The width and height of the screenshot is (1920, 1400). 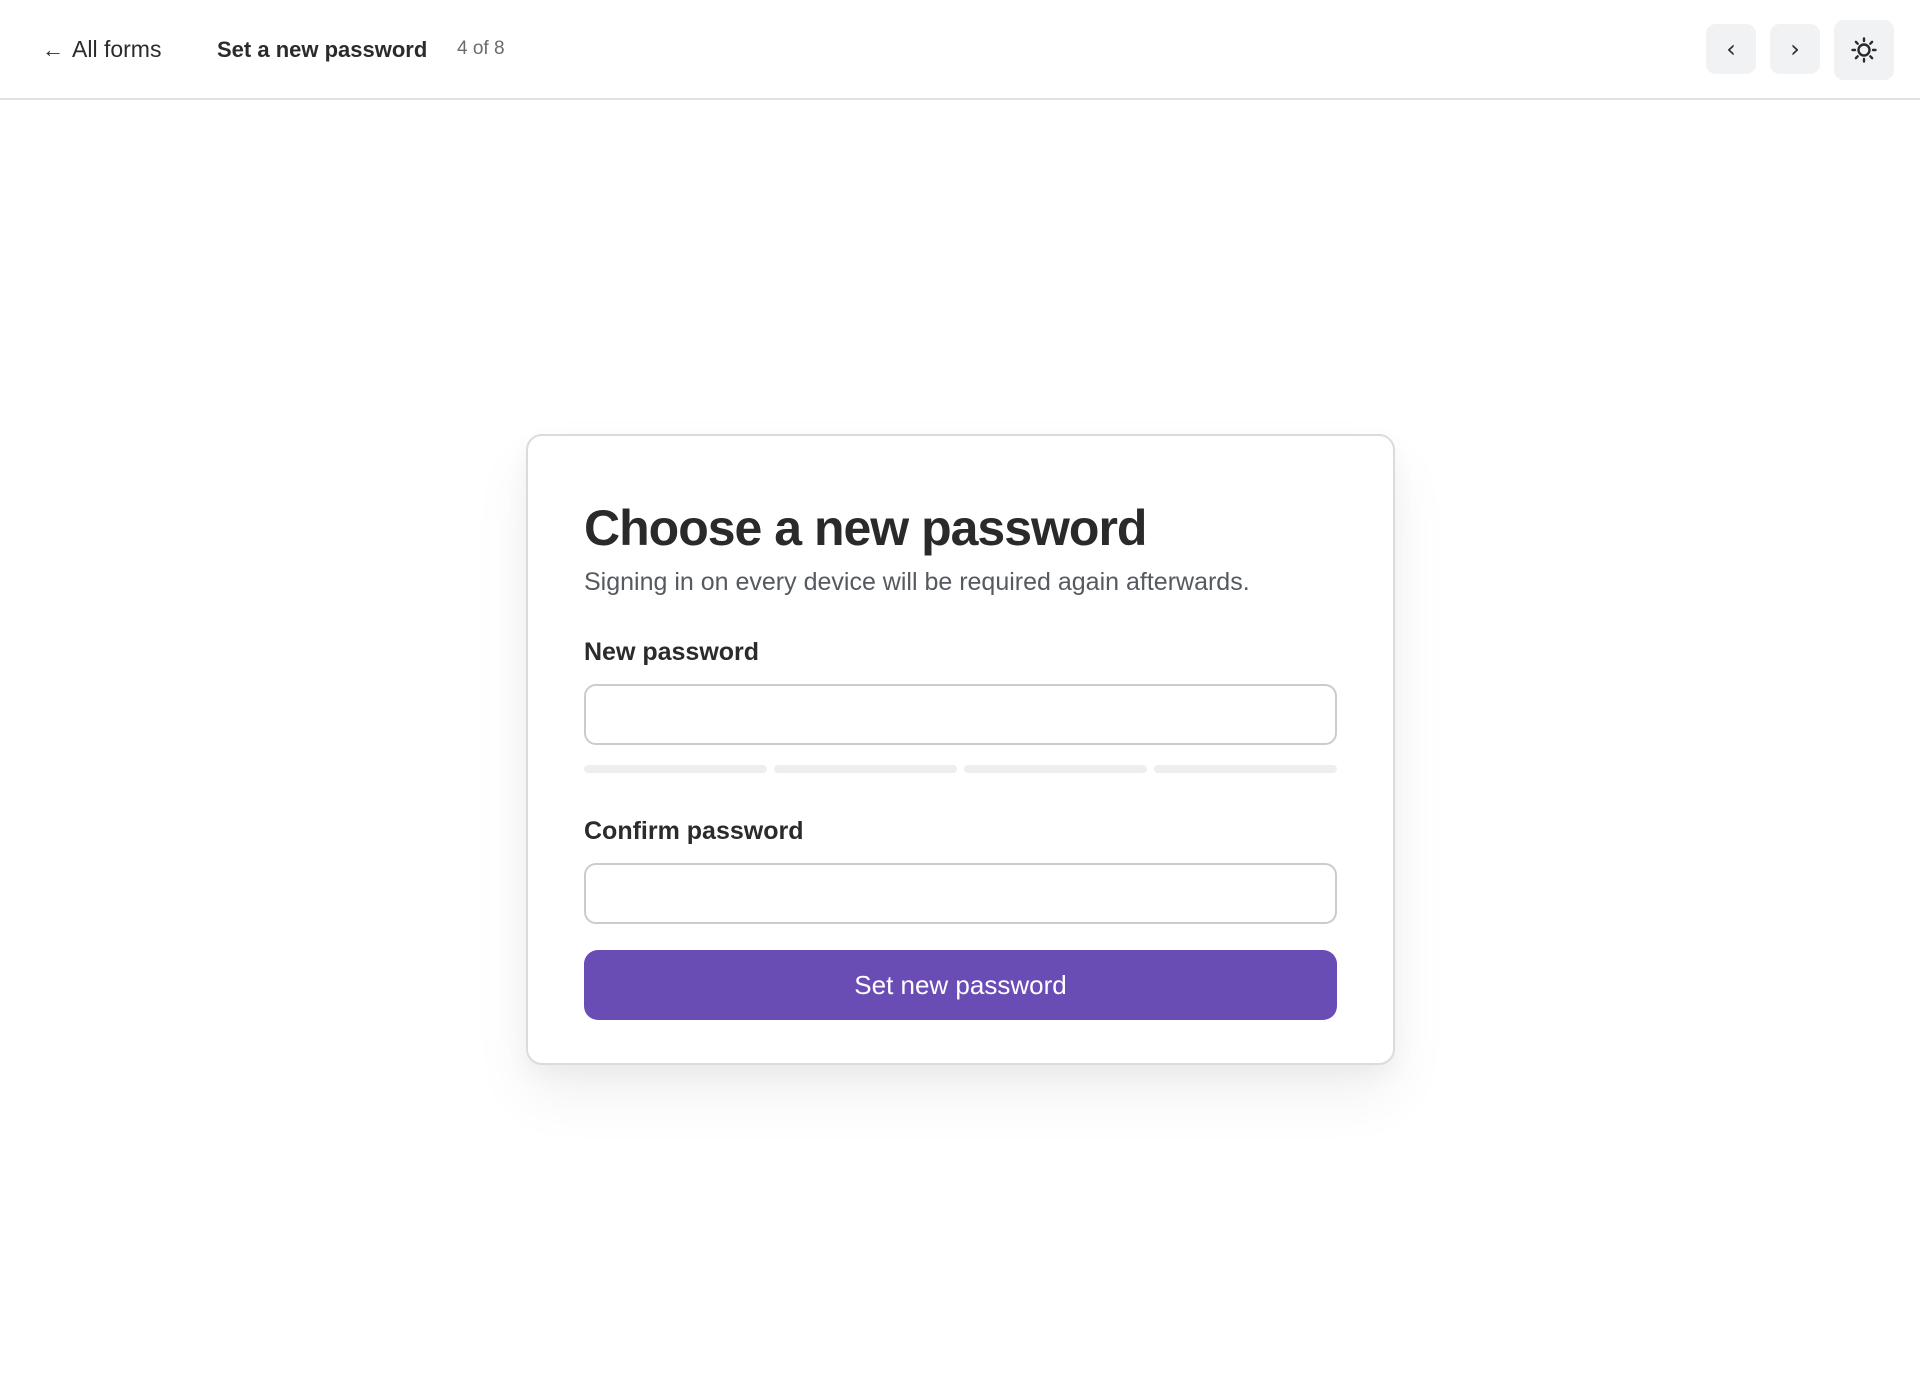 What do you see at coordinates (865, 528) in the screenshot?
I see `card-title: Choose a new password` at bounding box center [865, 528].